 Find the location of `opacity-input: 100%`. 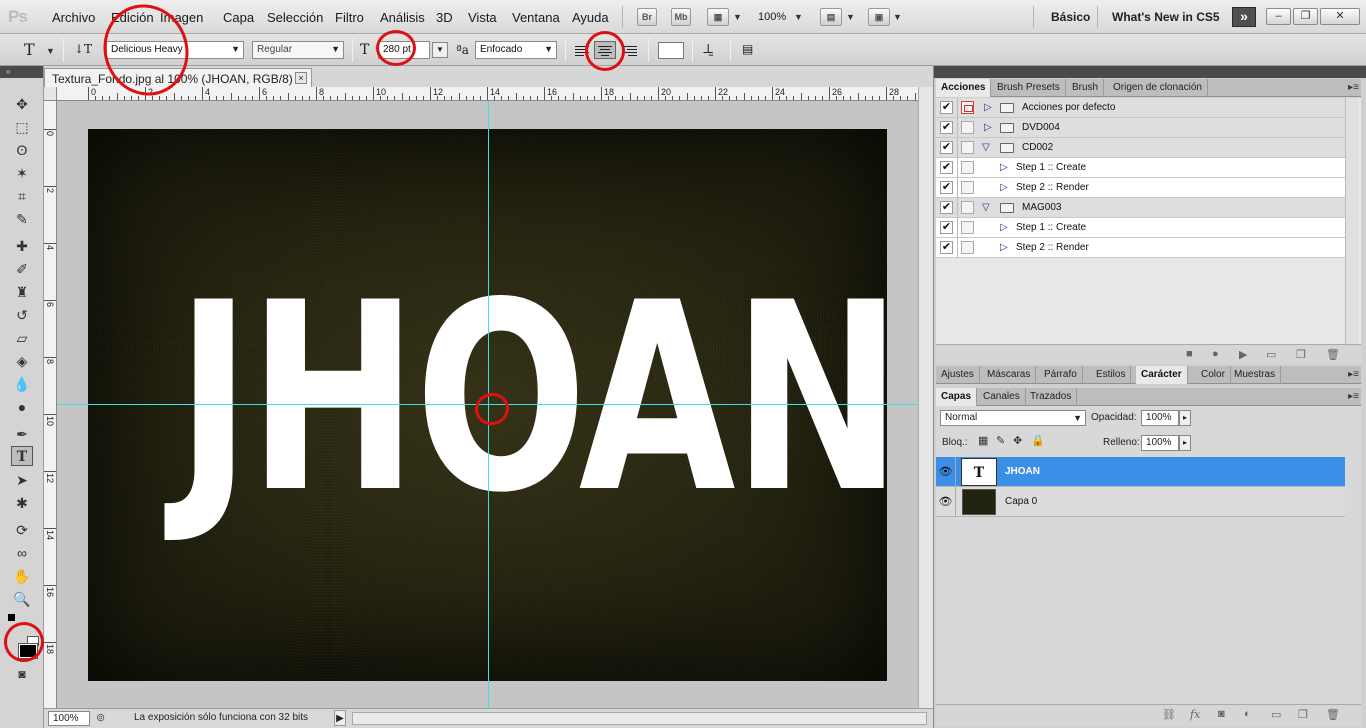

opacity-input: 100% is located at coordinates (1160, 418).